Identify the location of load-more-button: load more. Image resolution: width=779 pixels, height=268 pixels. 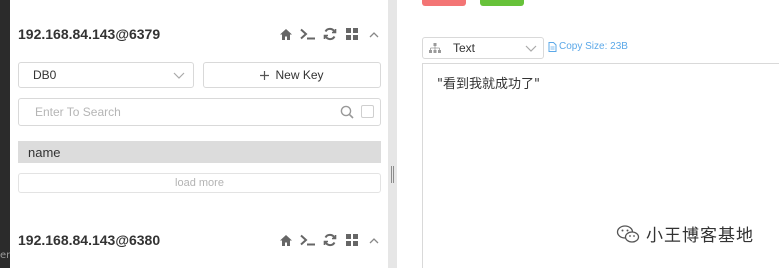
(199, 183).